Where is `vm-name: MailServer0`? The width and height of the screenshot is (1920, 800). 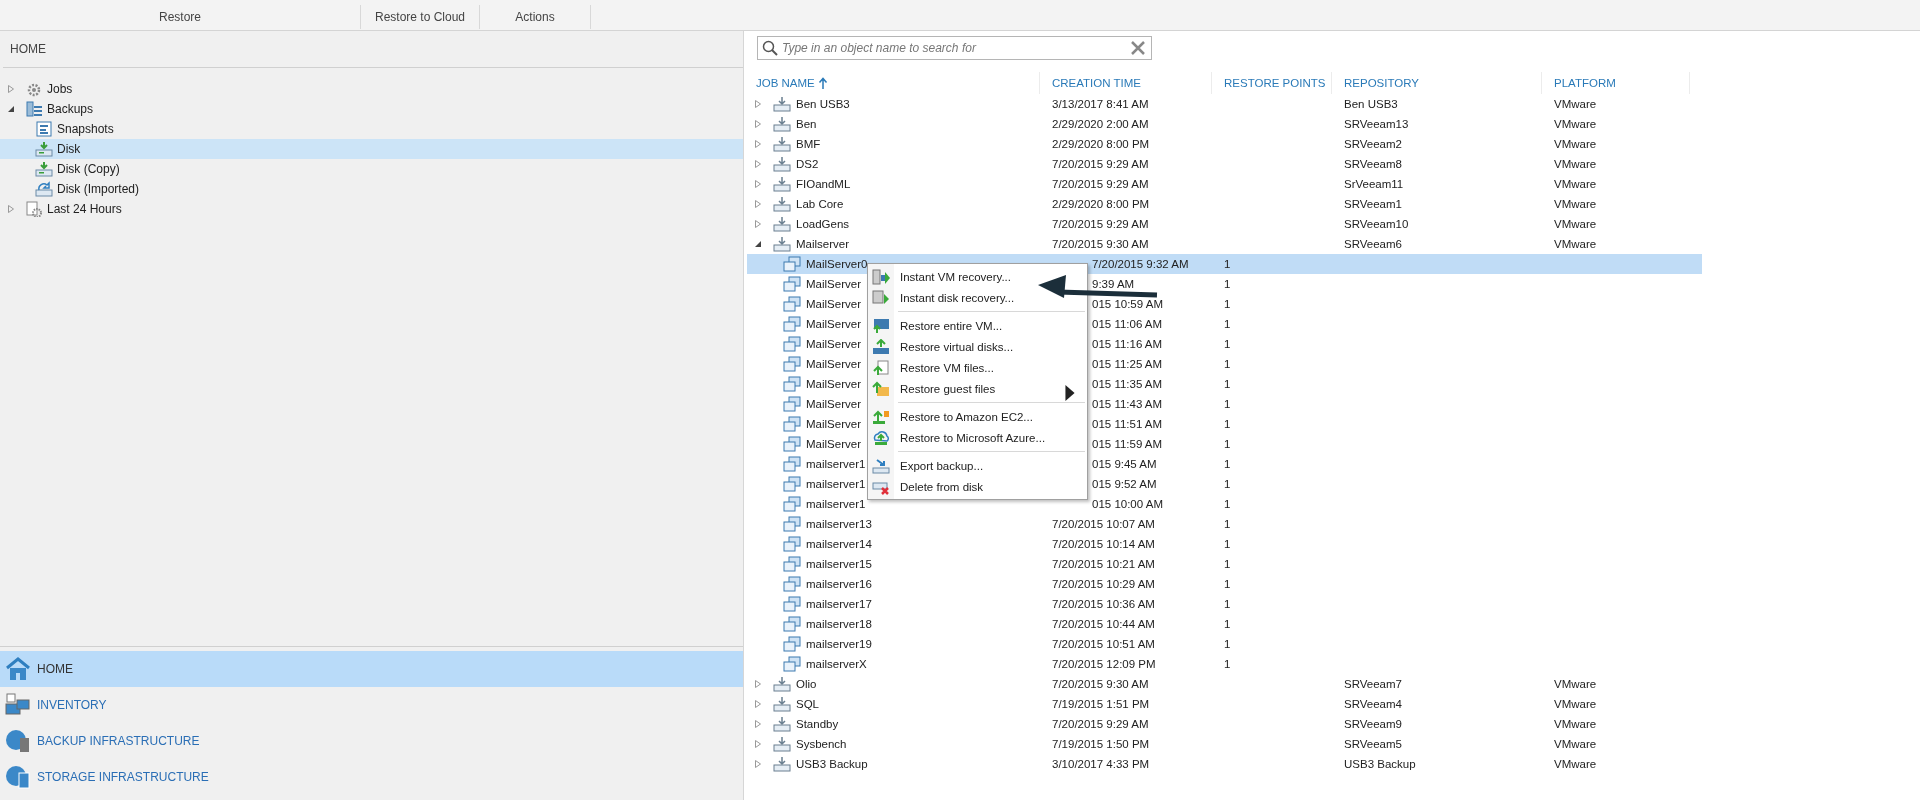
vm-name: MailServer0 is located at coordinates (837, 264).